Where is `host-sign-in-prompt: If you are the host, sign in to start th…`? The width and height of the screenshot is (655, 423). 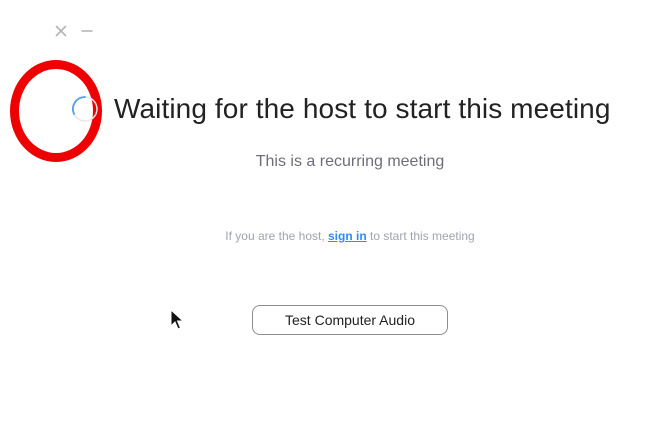
host-sign-in-prompt: If you are the host, sign in to start th… is located at coordinates (327, 236).